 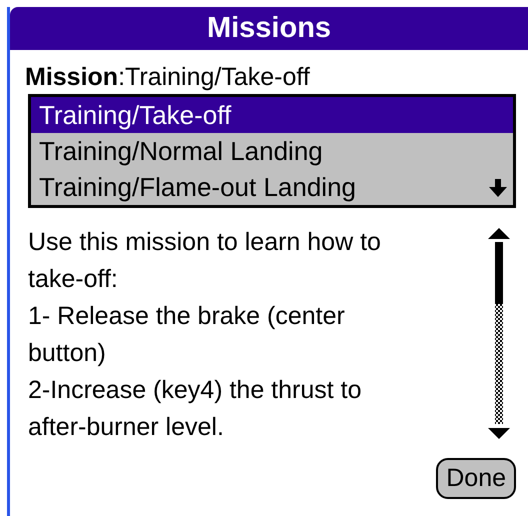 What do you see at coordinates (272, 187) in the screenshot?
I see `mission-item: Training/Flame-out Landing` at bounding box center [272, 187].